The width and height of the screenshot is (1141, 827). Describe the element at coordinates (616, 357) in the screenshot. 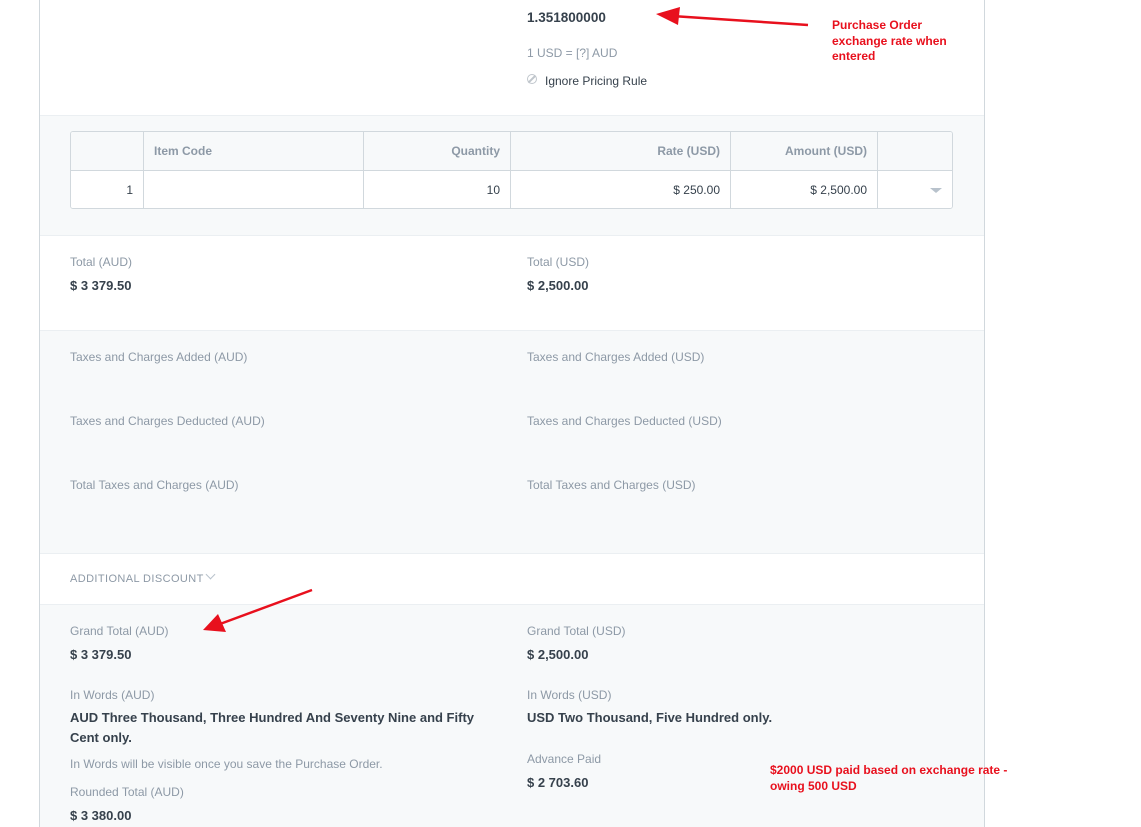

I see `taxes-added-usd-label: Taxes and Charges Added (USD)` at that location.